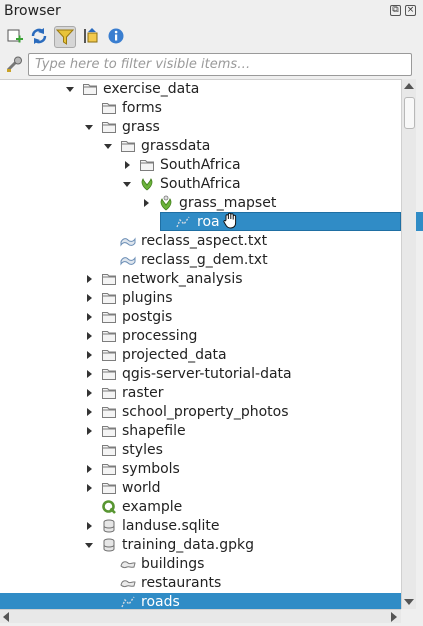 This screenshot has height=626, width=423. I want to click on tree-row: roads, so click(200, 601).